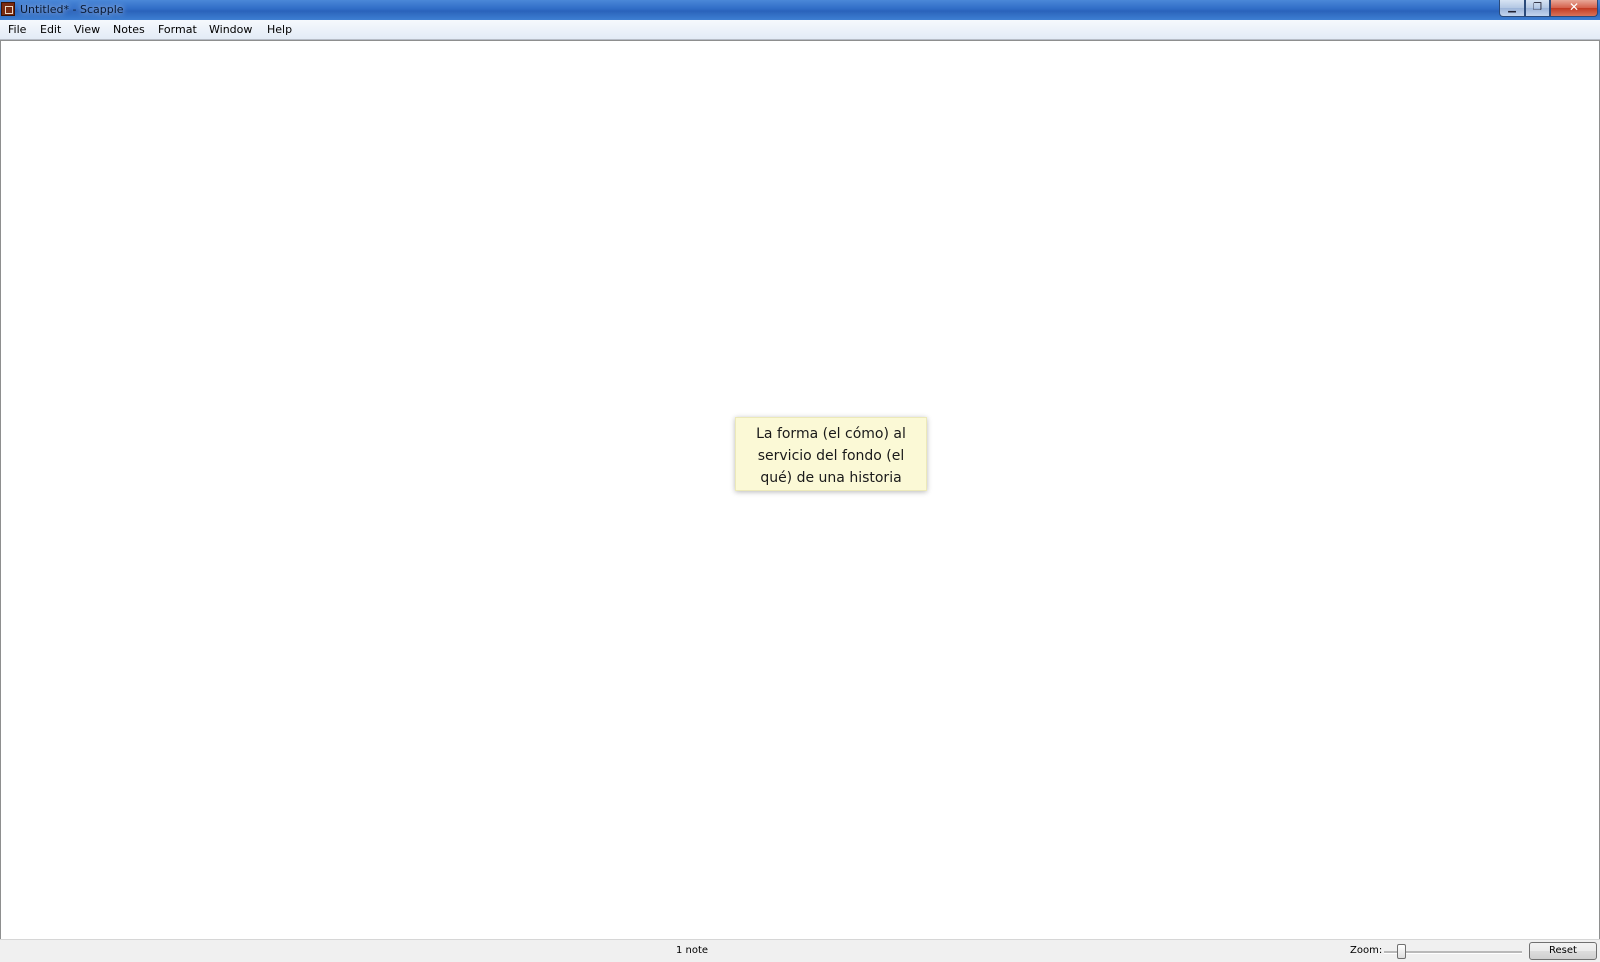 This screenshot has width=1600, height=962. What do you see at coordinates (1574, 8) in the screenshot?
I see `close-button: ✕` at bounding box center [1574, 8].